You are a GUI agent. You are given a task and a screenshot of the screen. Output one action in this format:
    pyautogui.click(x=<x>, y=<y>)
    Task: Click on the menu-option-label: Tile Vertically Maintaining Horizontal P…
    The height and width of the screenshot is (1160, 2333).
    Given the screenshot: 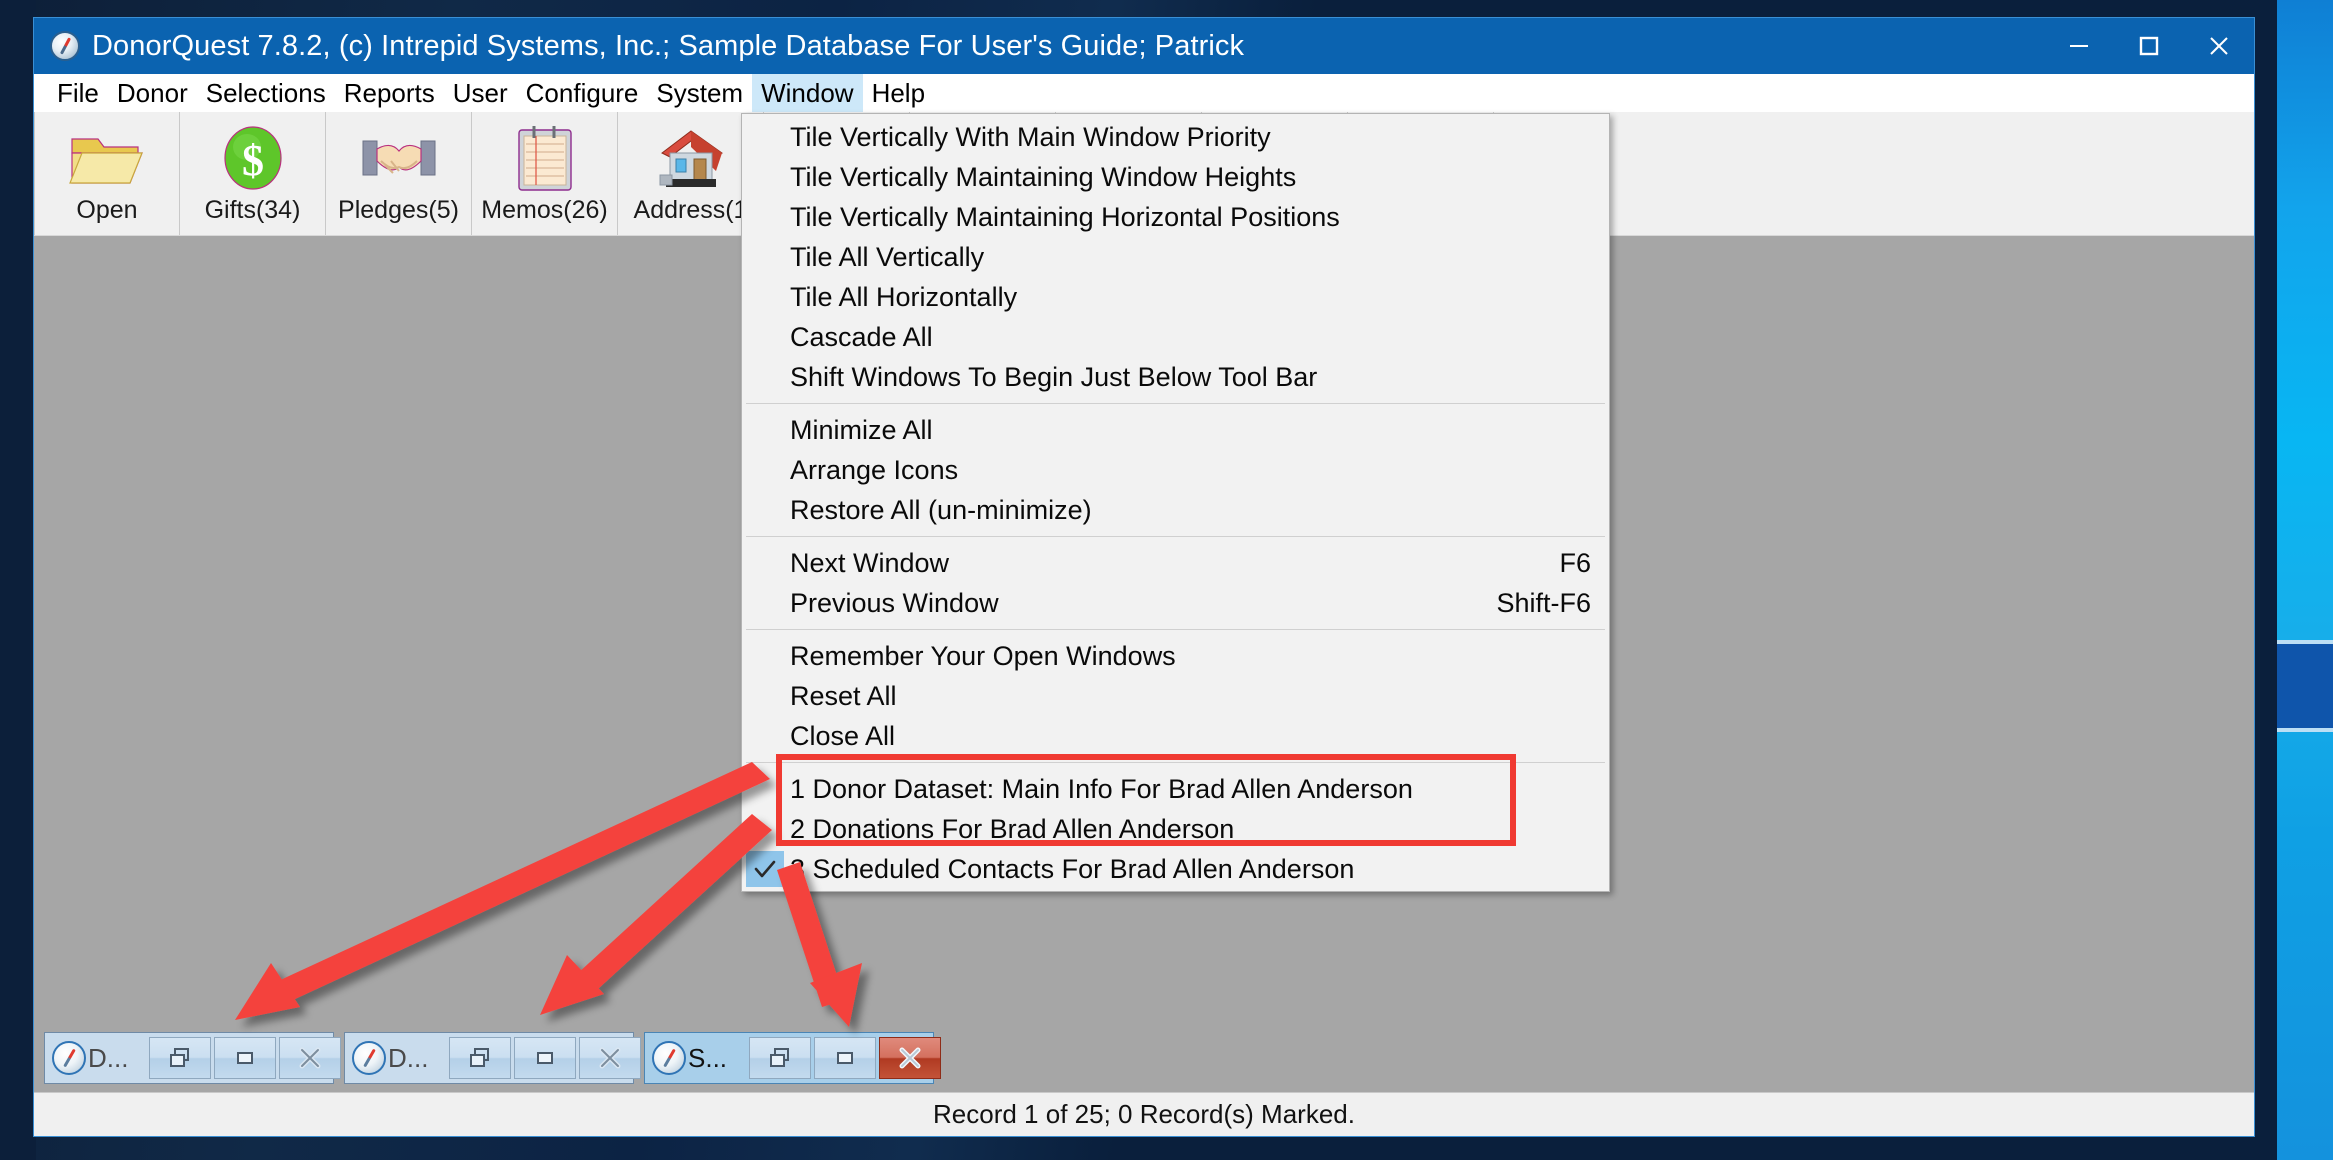 What is the action you would take?
    pyautogui.click(x=1065, y=216)
    